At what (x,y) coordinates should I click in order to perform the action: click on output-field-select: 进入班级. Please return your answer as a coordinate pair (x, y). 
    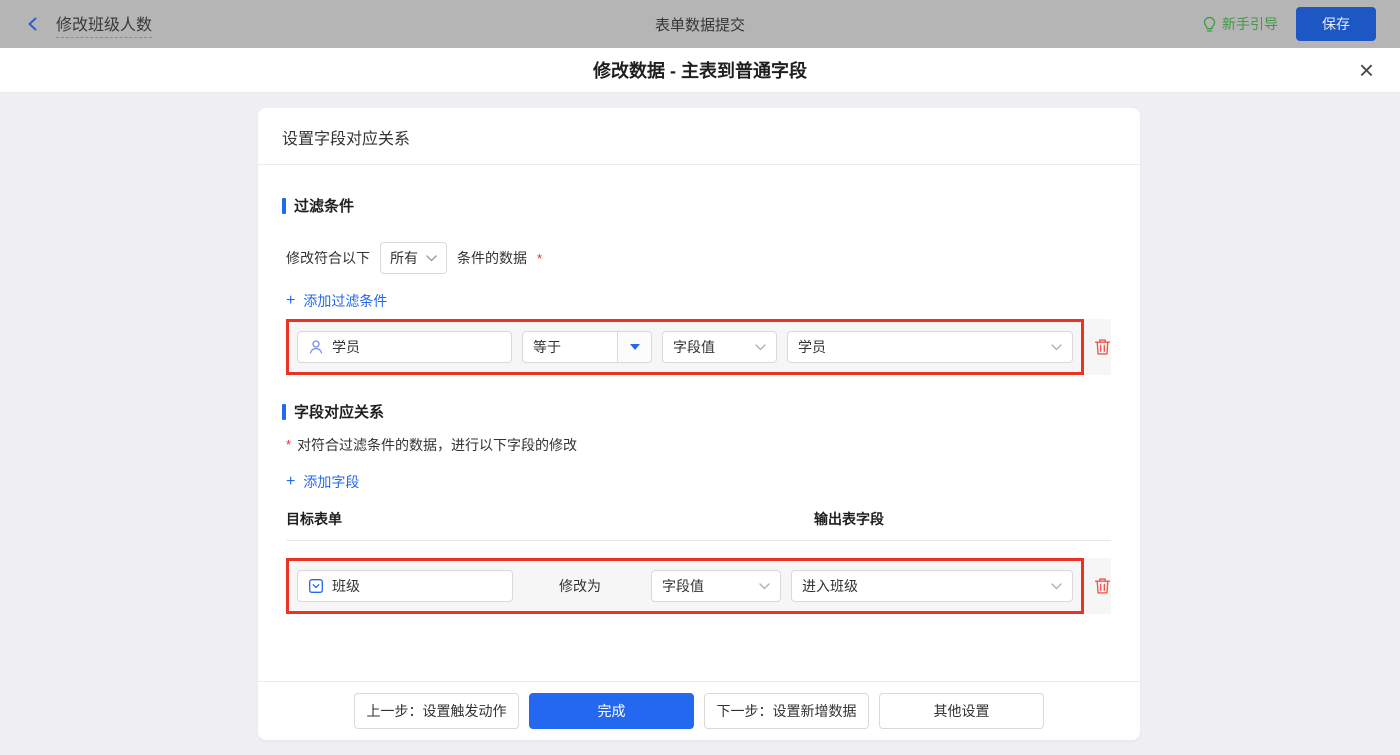
    Looking at the image, I should click on (932, 586).